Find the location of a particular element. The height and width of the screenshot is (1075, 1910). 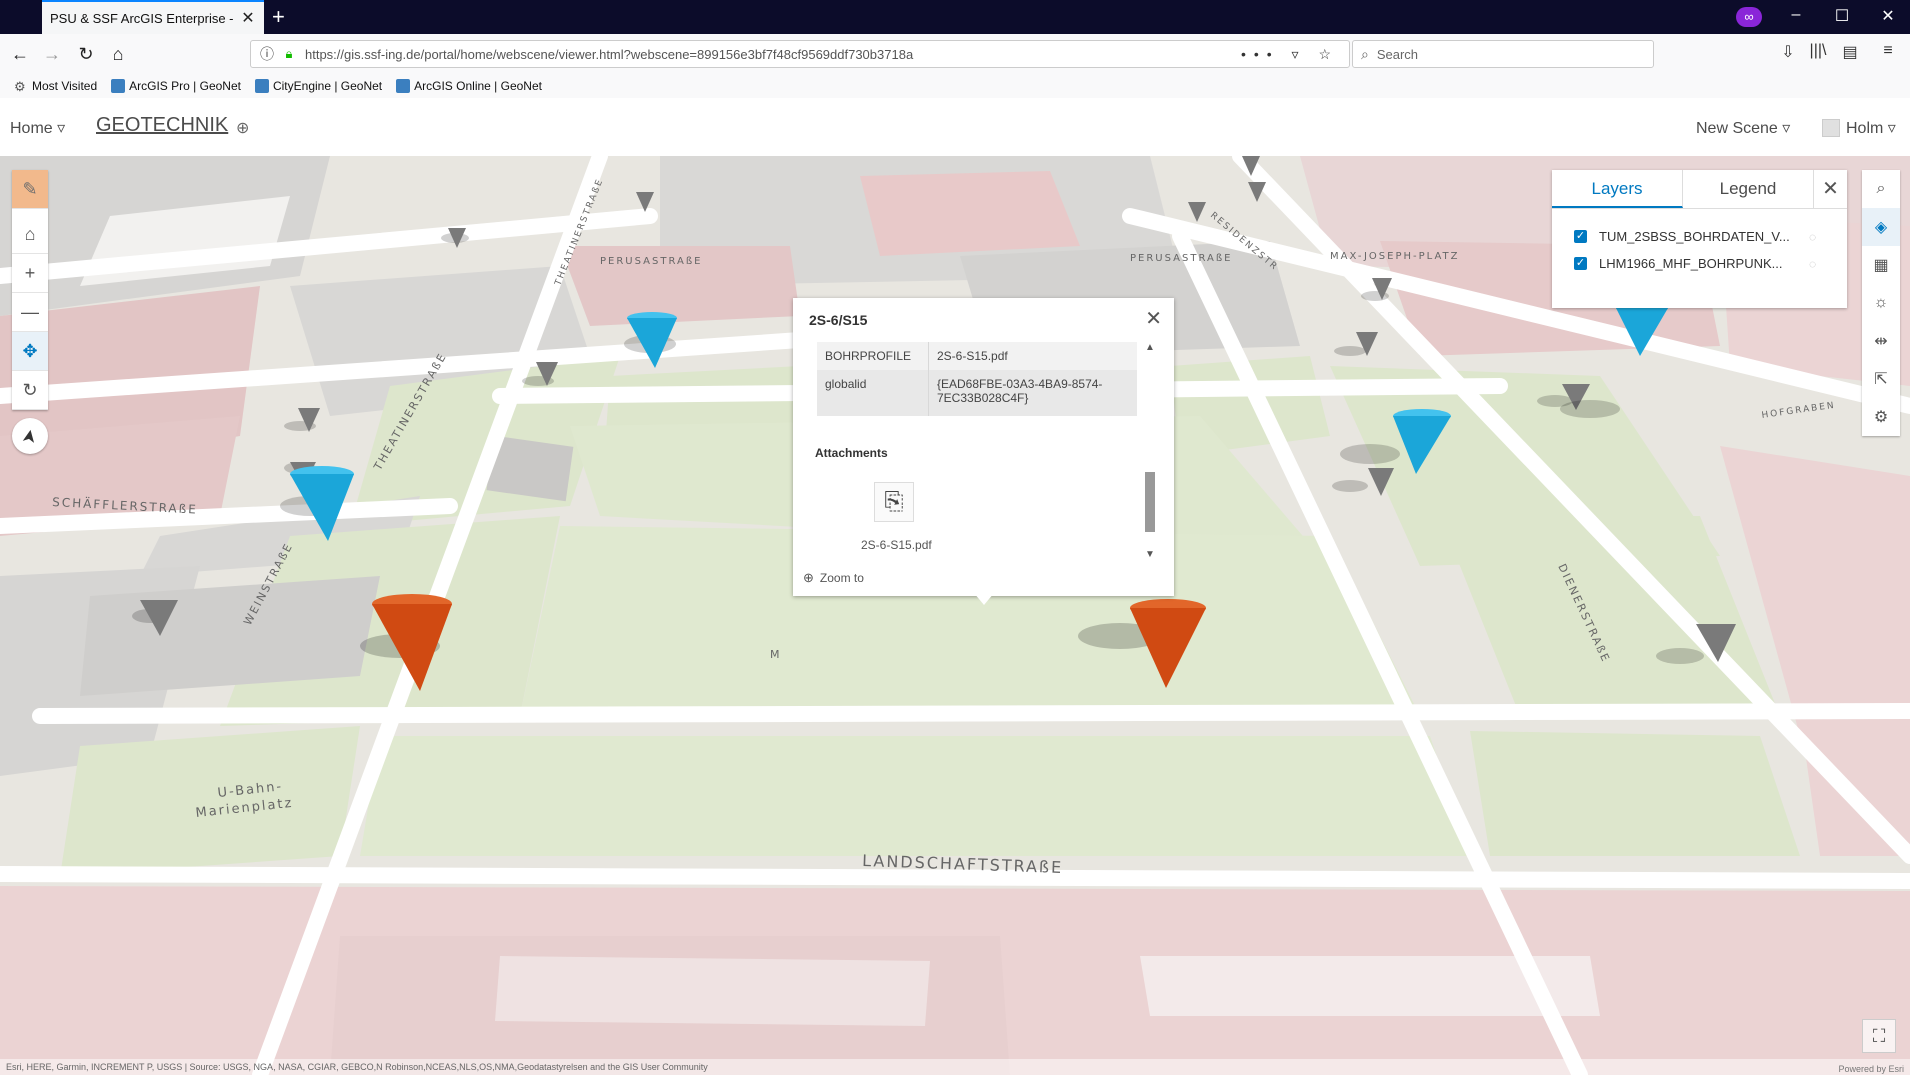

home-menu: Home ▿ is located at coordinates (37, 128).